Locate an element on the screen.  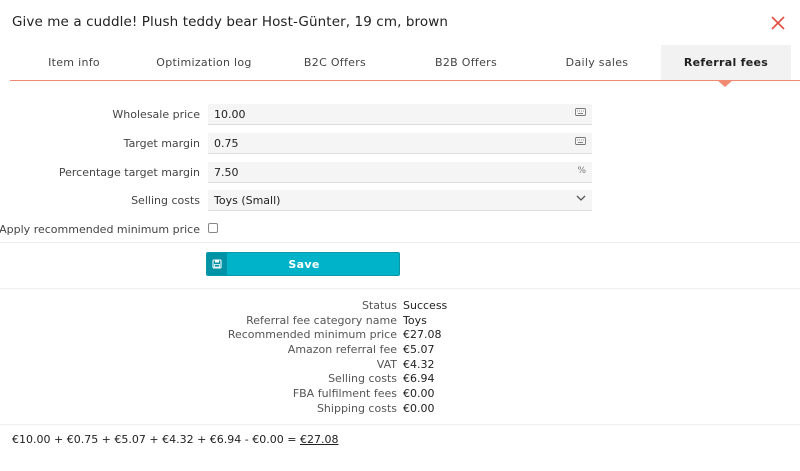
result-referral-fee: Amazon referral fee €5.07 is located at coordinates (400, 350).